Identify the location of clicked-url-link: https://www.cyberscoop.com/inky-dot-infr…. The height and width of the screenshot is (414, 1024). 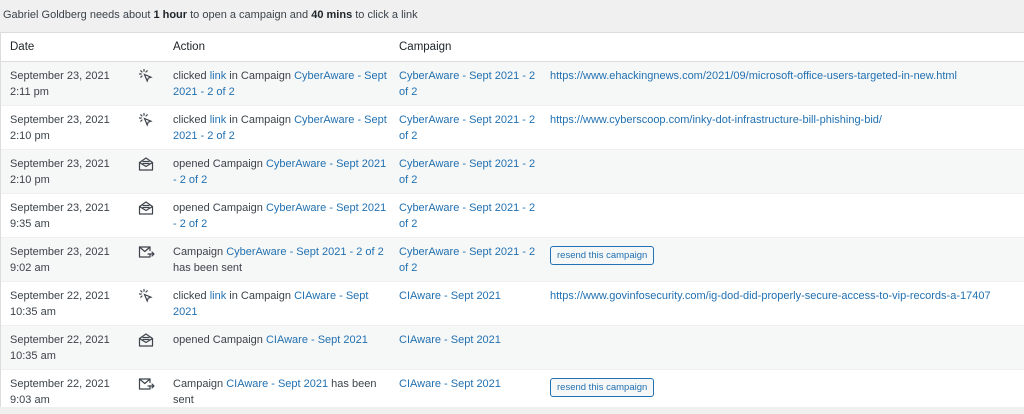
(716, 120).